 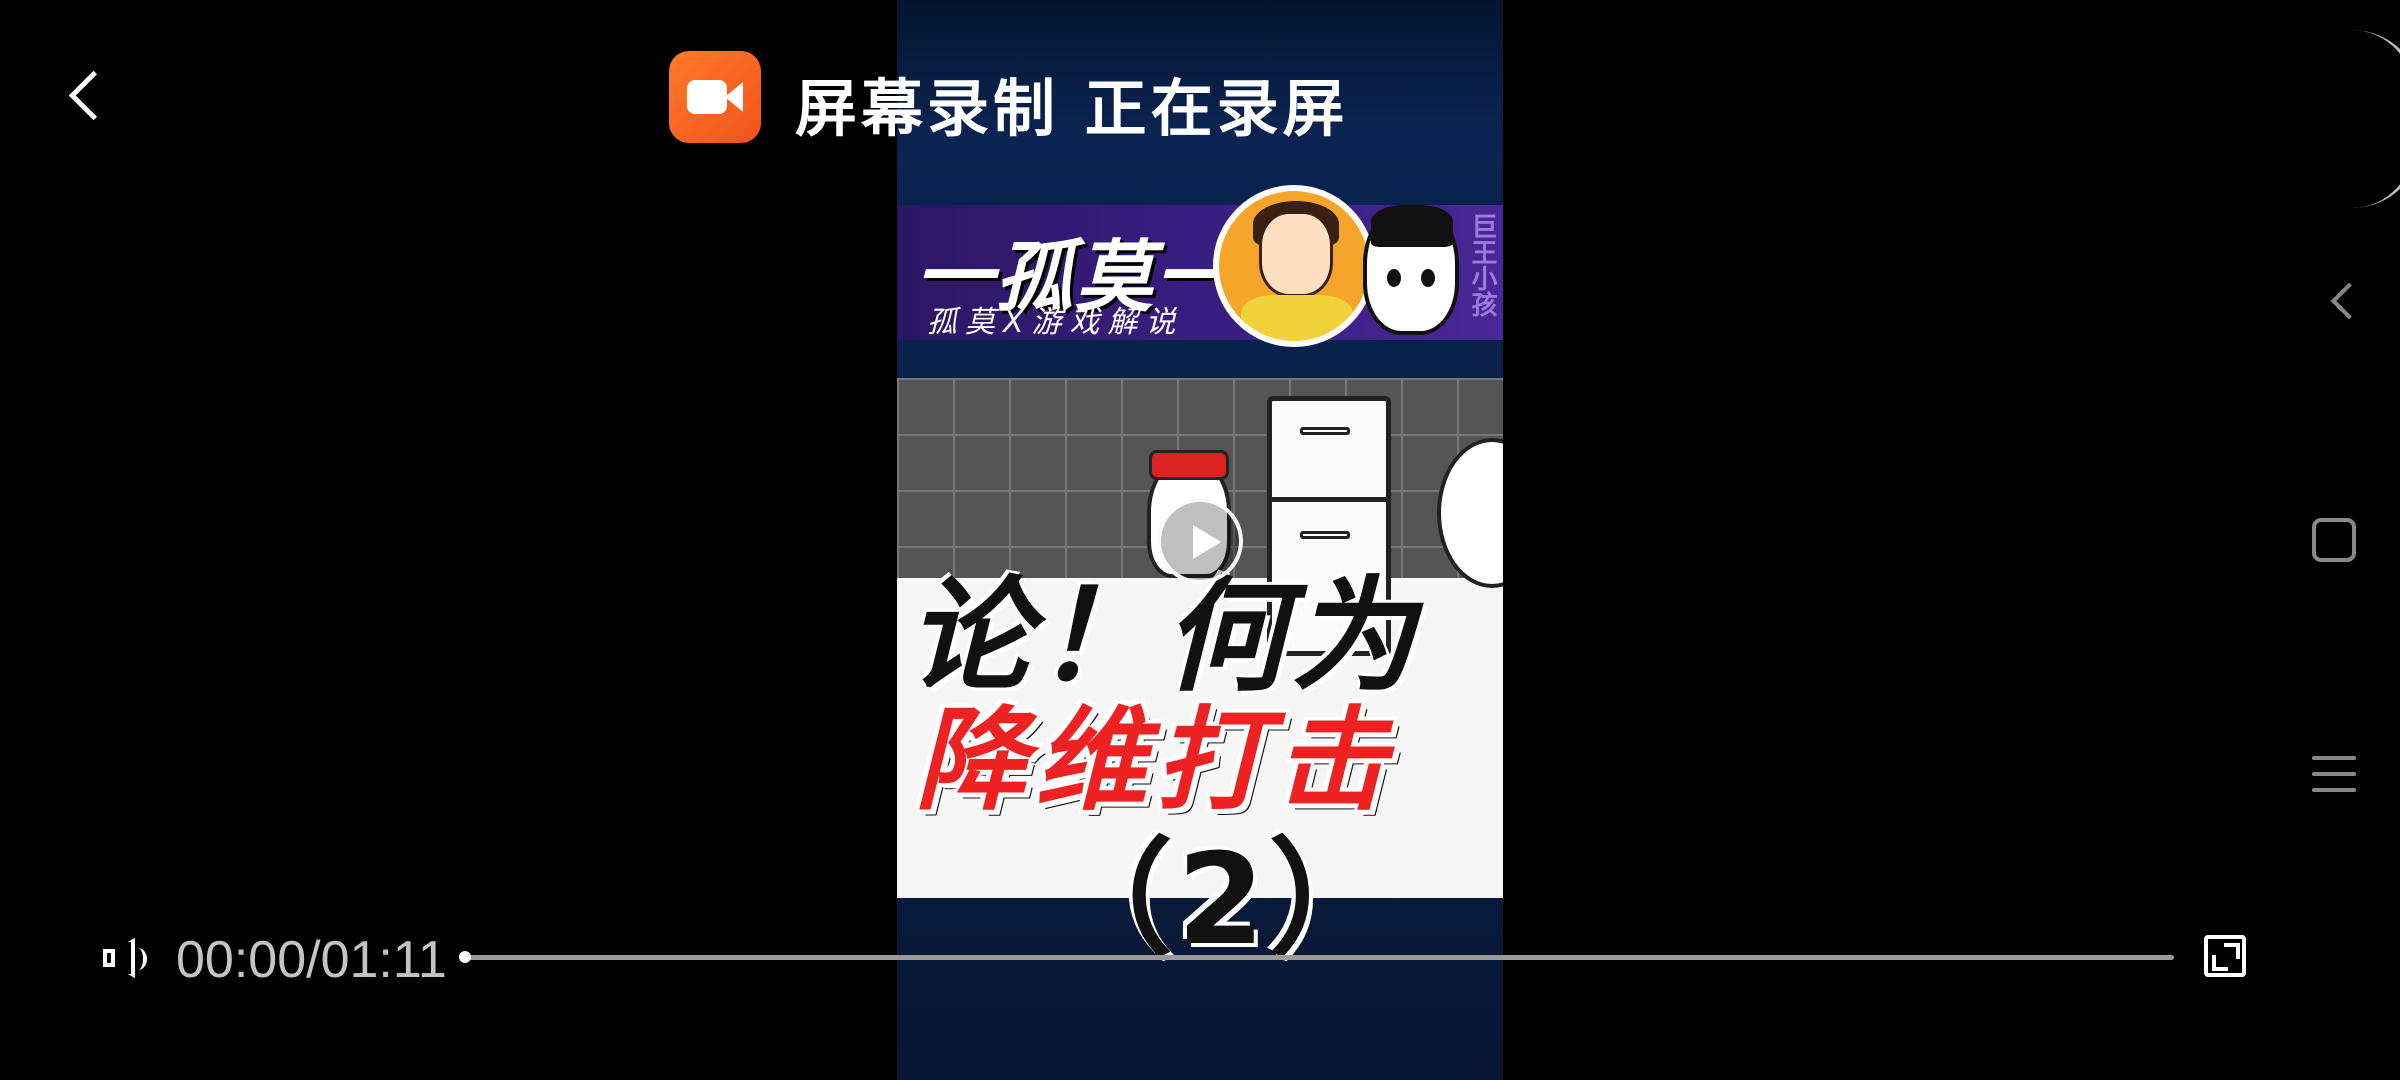 What do you see at coordinates (1223, 899) in the screenshot?
I see `cover-title-line3: （2）` at bounding box center [1223, 899].